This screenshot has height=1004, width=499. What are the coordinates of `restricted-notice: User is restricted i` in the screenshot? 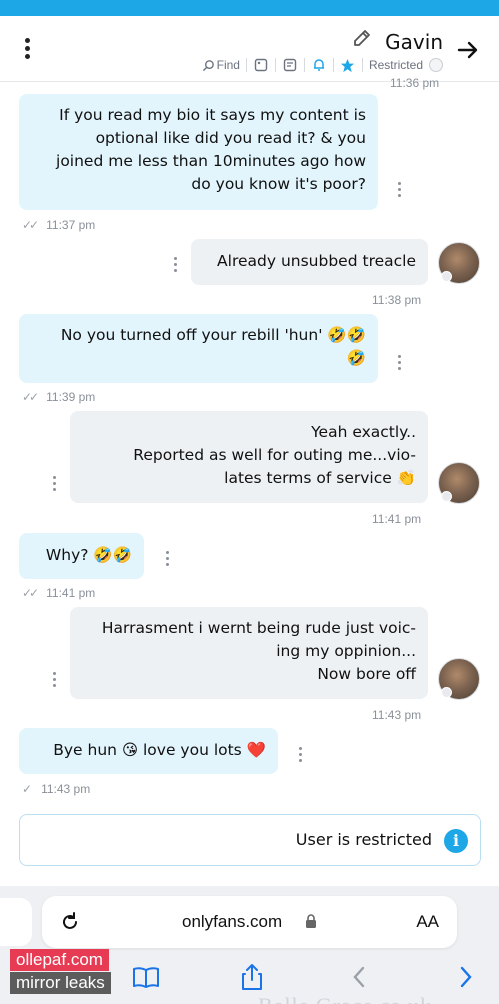 It's located at (250, 840).